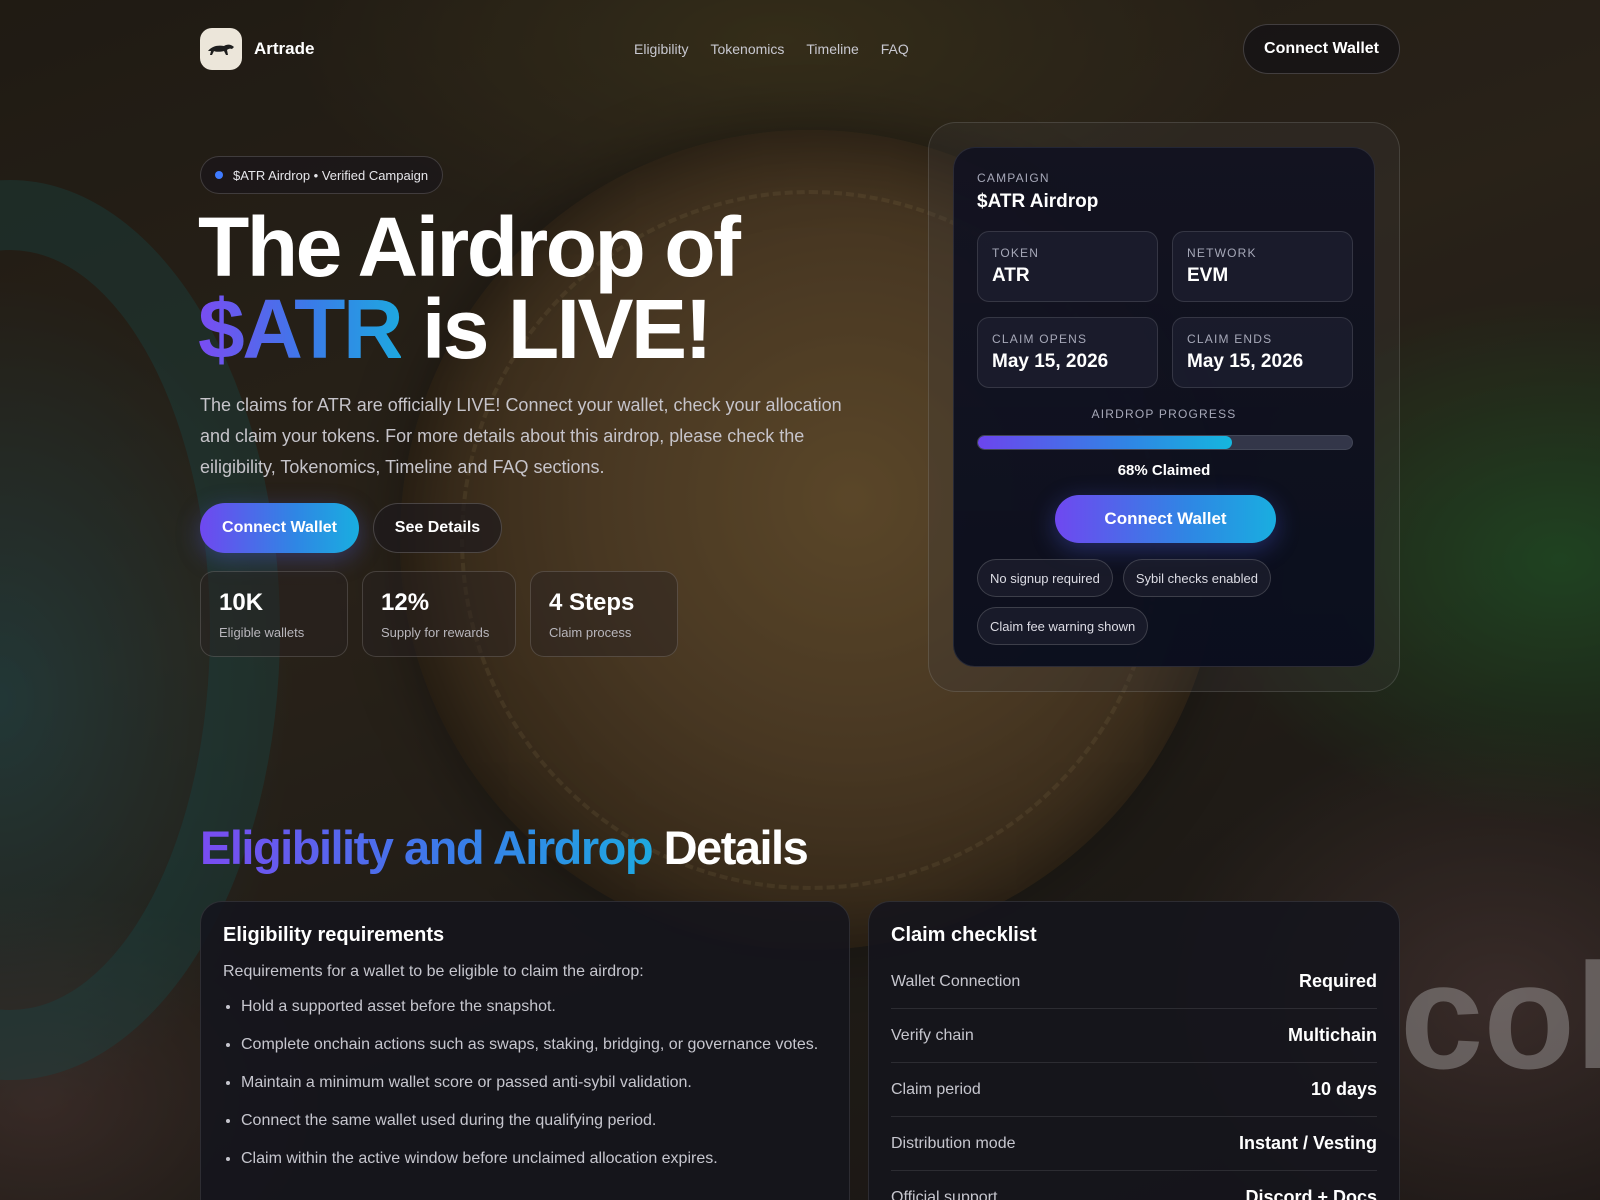 The width and height of the screenshot is (1600, 1200). What do you see at coordinates (284, 48) in the screenshot?
I see `brand-name: Artrade` at bounding box center [284, 48].